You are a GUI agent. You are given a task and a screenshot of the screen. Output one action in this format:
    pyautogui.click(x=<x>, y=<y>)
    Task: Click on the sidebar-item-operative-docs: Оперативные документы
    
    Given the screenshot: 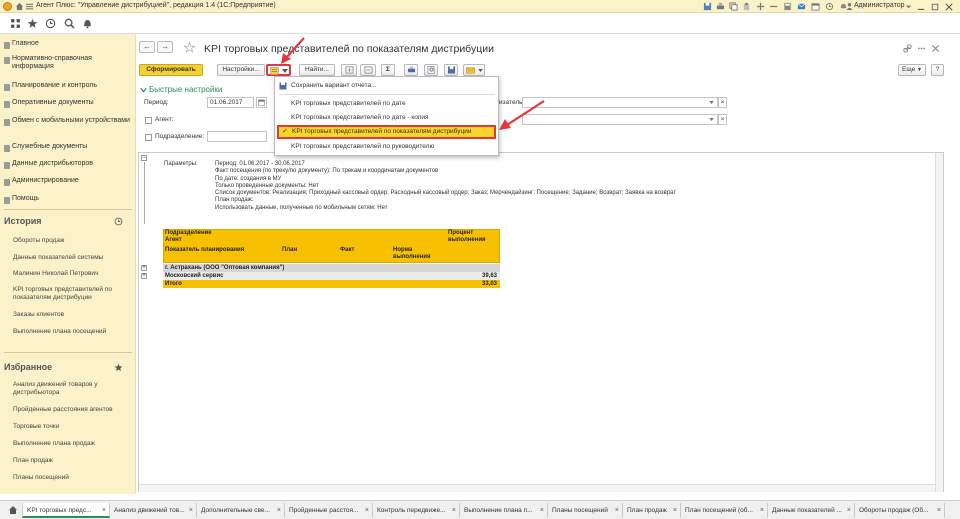 What is the action you would take?
    pyautogui.click(x=68, y=105)
    